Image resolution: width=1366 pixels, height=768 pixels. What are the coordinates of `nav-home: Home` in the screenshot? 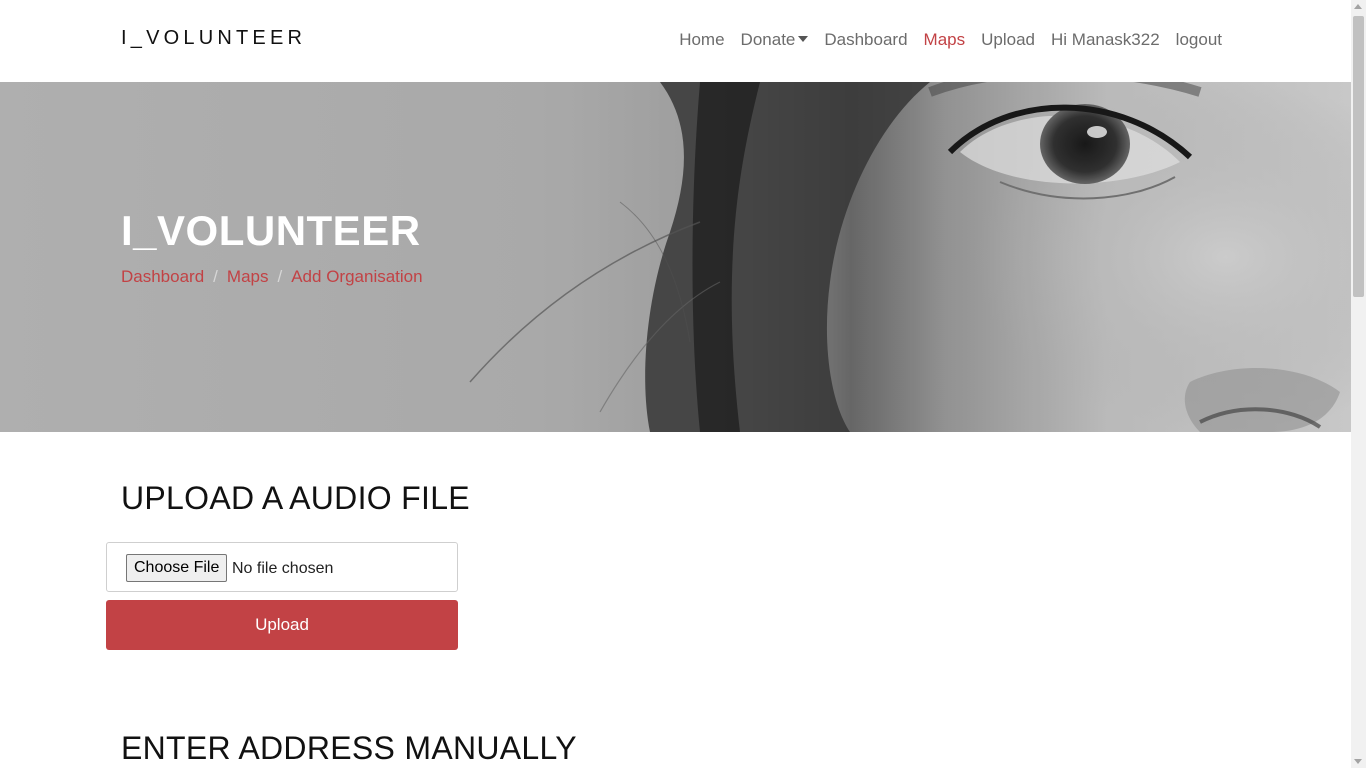 It's located at (701, 40).